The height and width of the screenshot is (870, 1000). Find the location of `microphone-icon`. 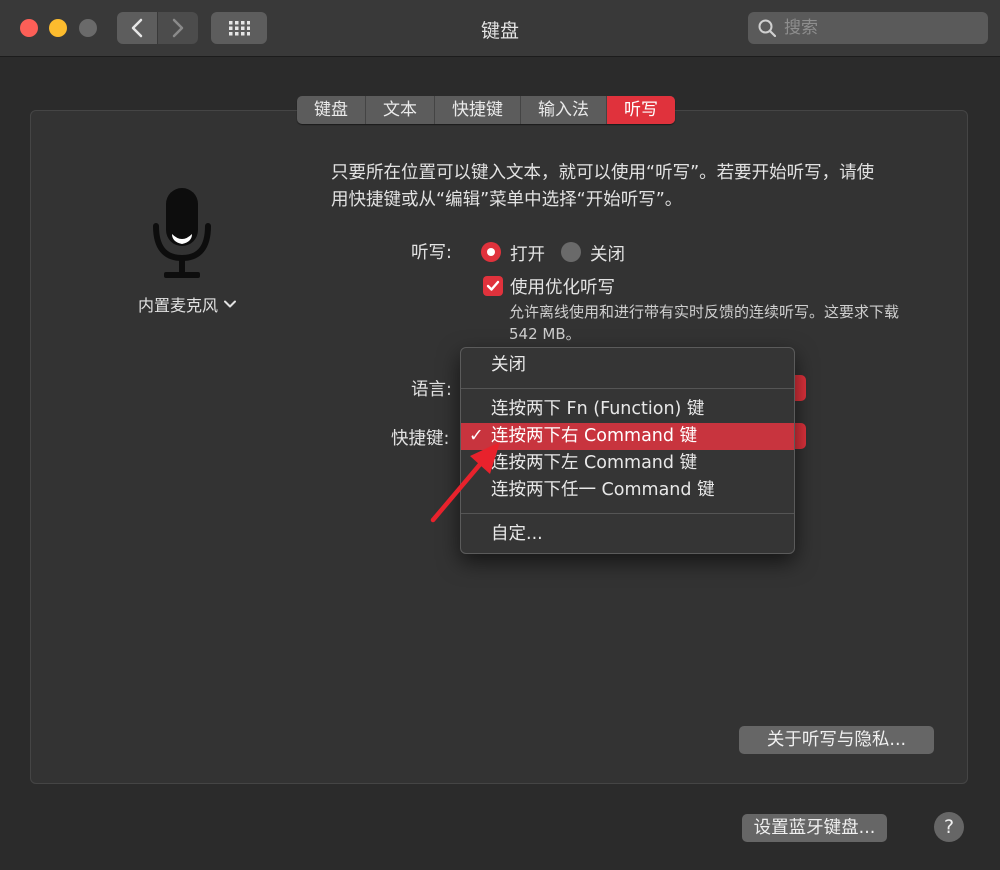

microphone-icon is located at coordinates (182, 234).